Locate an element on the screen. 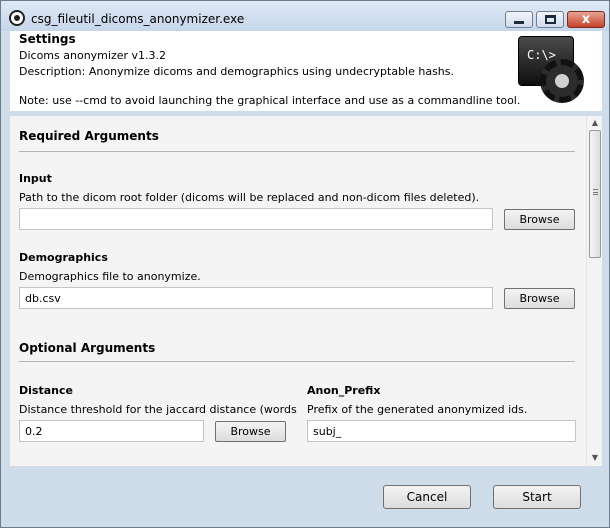 Image resolution: width=610 pixels, height=528 pixels. demographics-browse-button: Browse is located at coordinates (539, 298).